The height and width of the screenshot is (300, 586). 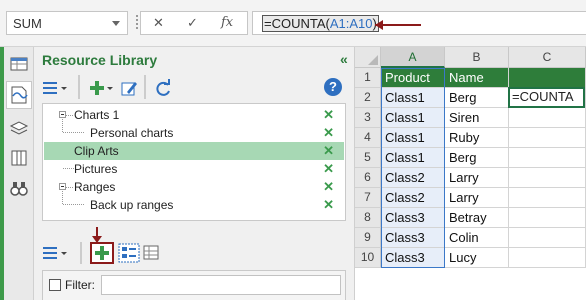 I want to click on cell-c7, so click(x=547, y=198).